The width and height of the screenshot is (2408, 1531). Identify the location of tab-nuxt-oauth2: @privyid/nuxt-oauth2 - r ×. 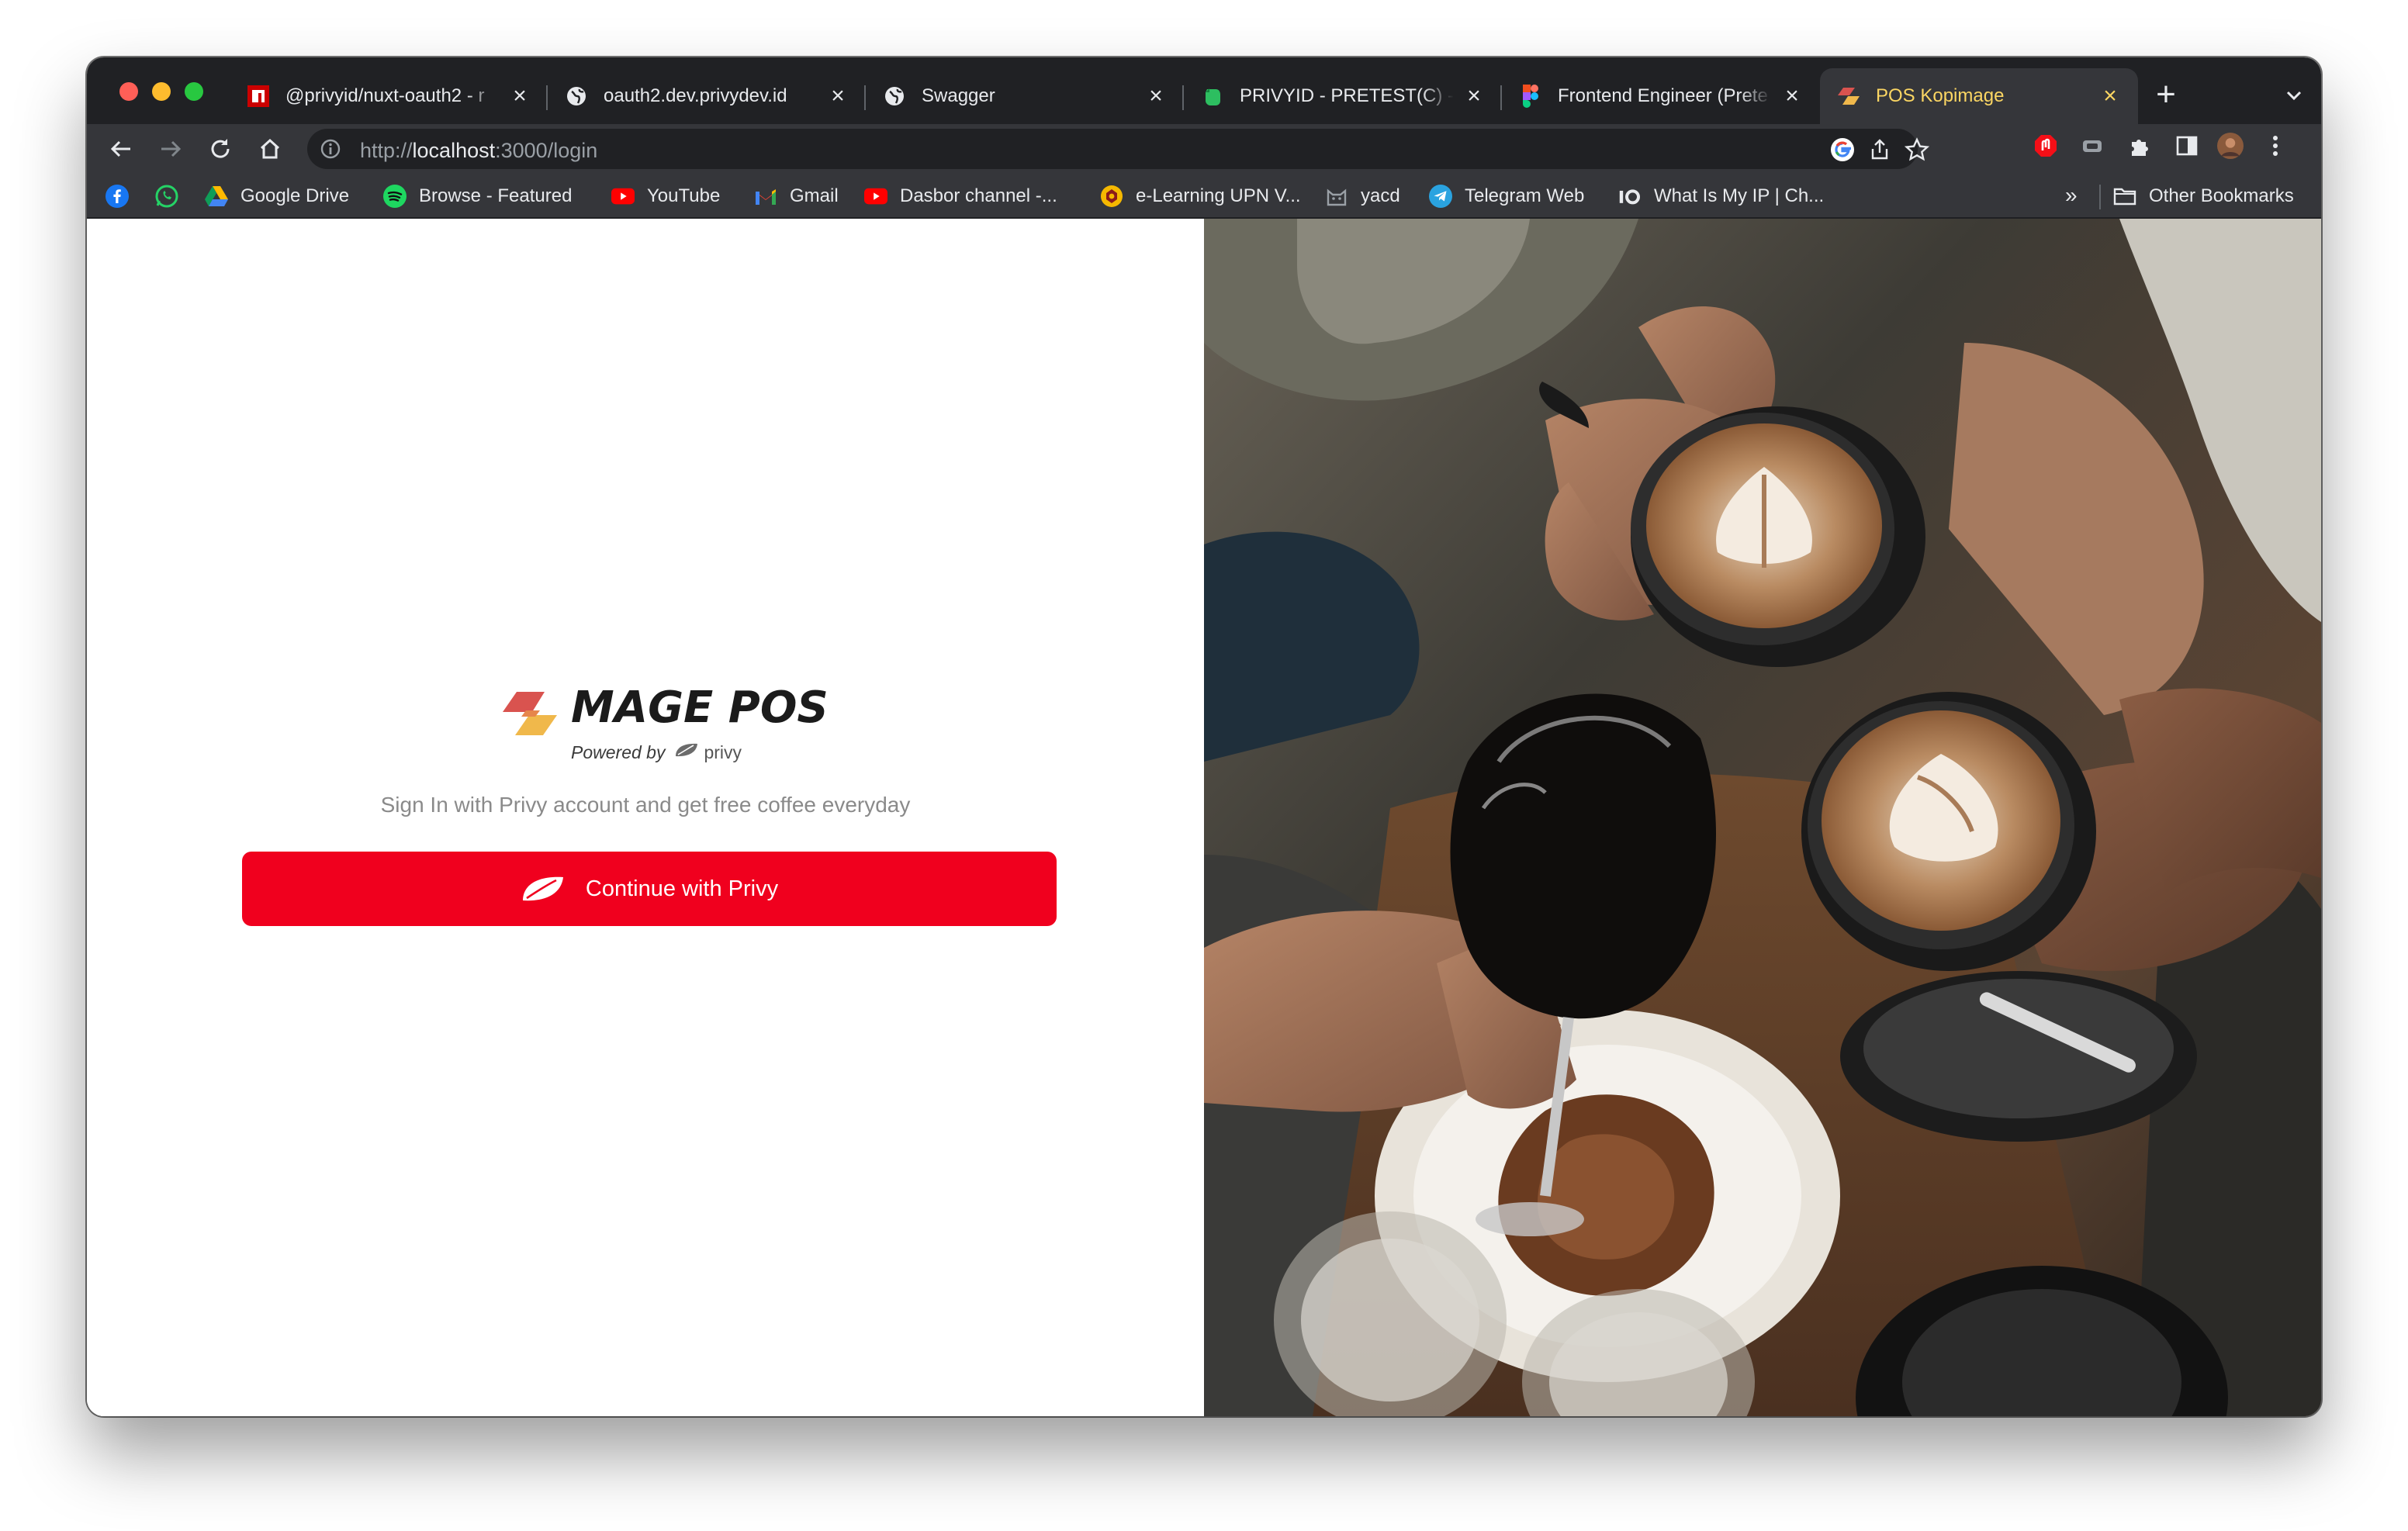
(389, 96).